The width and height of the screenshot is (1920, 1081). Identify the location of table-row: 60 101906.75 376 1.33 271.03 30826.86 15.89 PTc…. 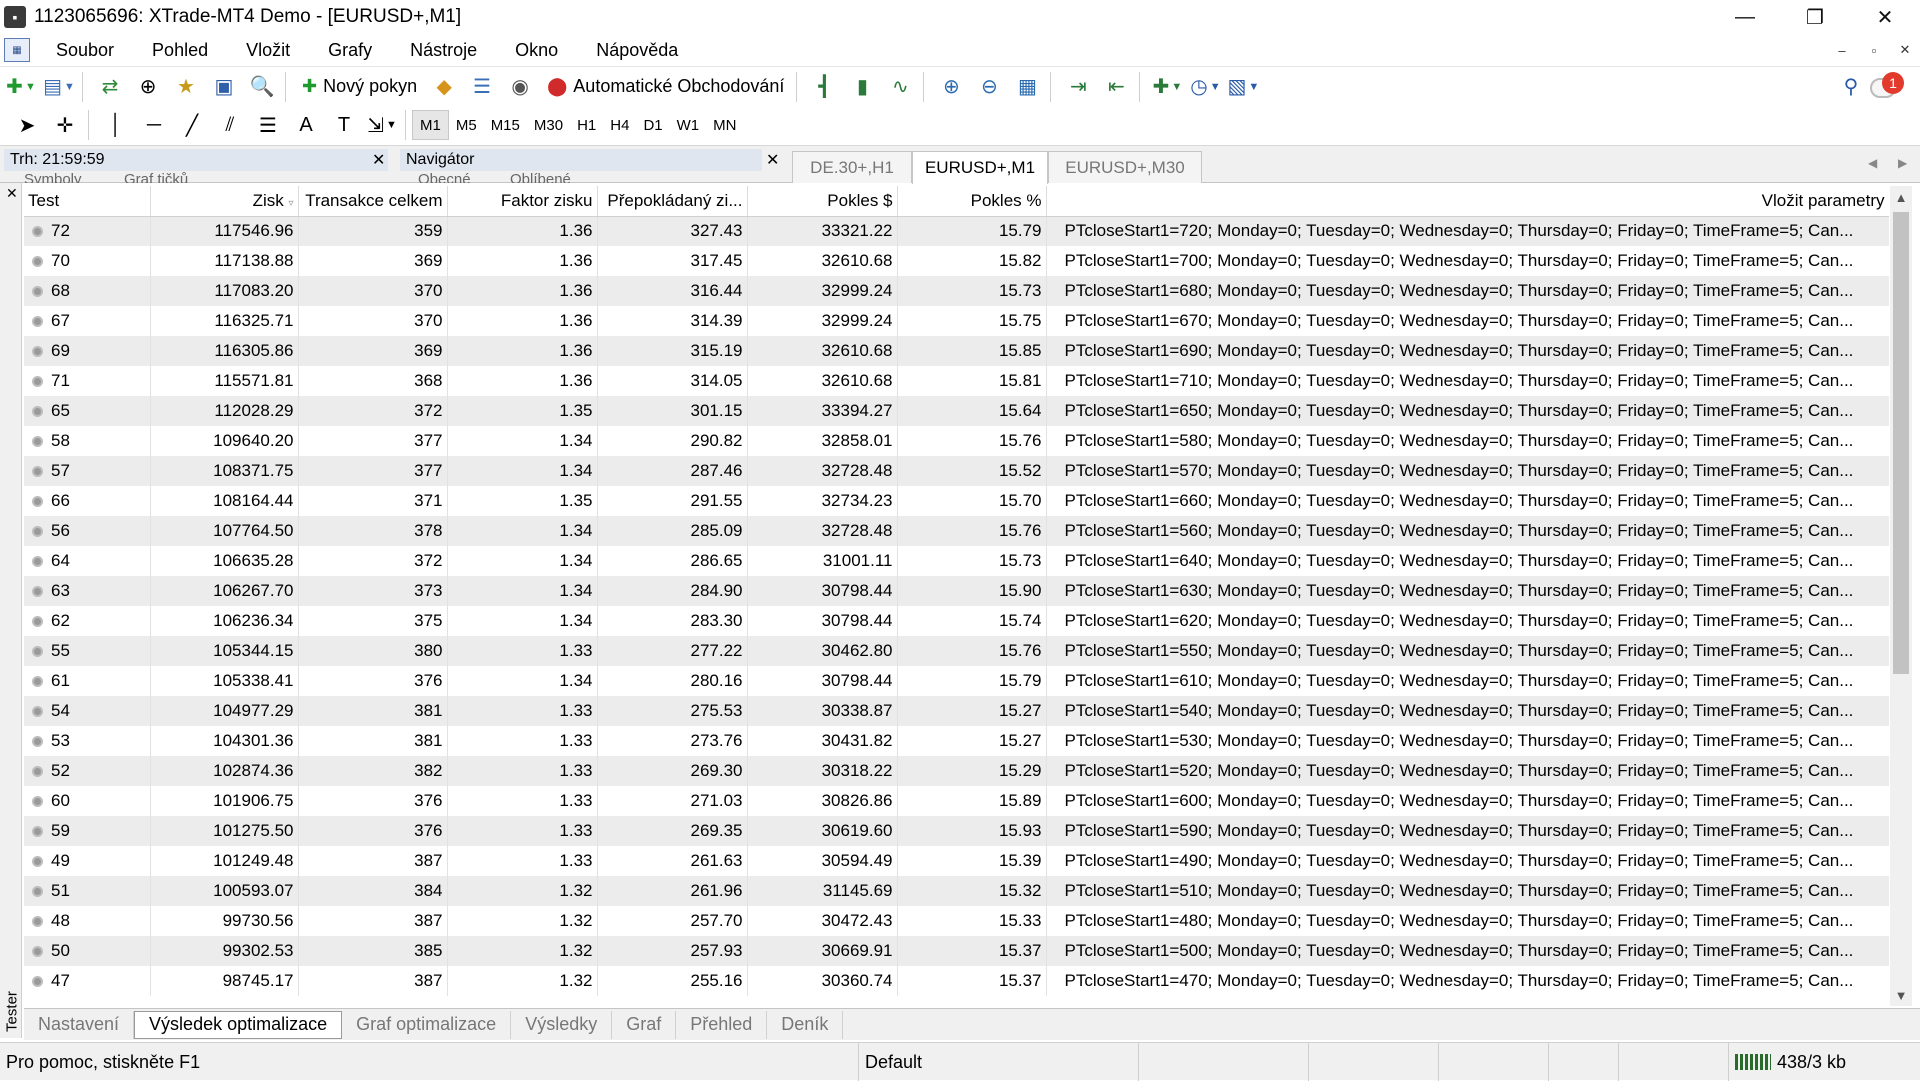
(956, 801).